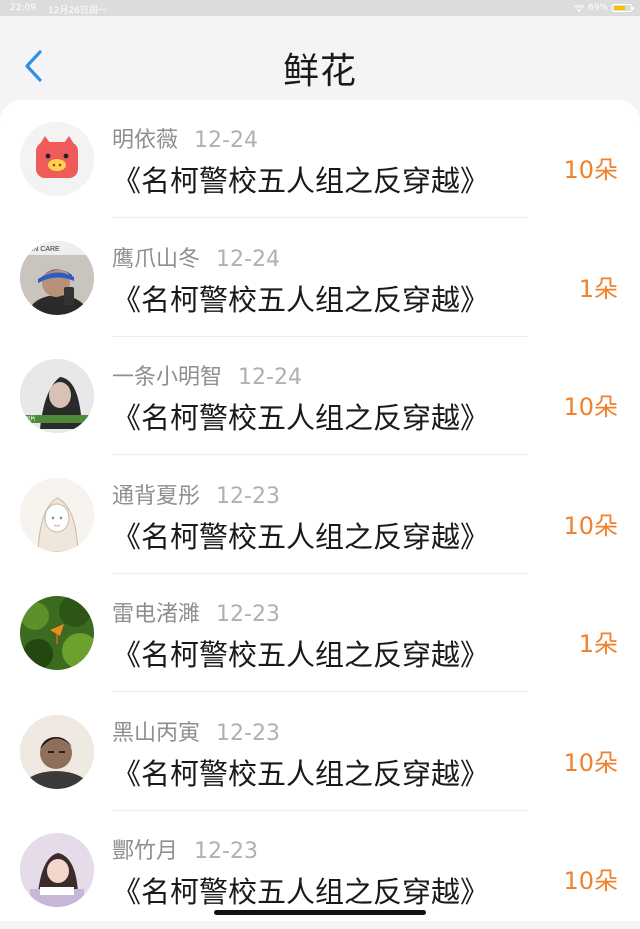 Image resolution: width=640 pixels, height=929 pixels. What do you see at coordinates (319, 71) in the screenshot?
I see `page-title: 鲜花` at bounding box center [319, 71].